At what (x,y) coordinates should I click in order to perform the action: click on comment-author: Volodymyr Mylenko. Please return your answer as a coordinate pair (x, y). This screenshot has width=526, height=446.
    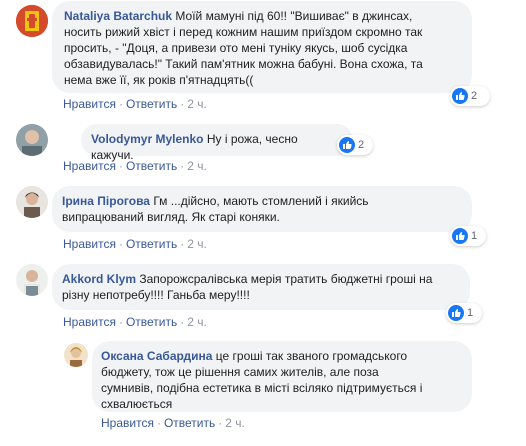
    Looking at the image, I should click on (147, 139).